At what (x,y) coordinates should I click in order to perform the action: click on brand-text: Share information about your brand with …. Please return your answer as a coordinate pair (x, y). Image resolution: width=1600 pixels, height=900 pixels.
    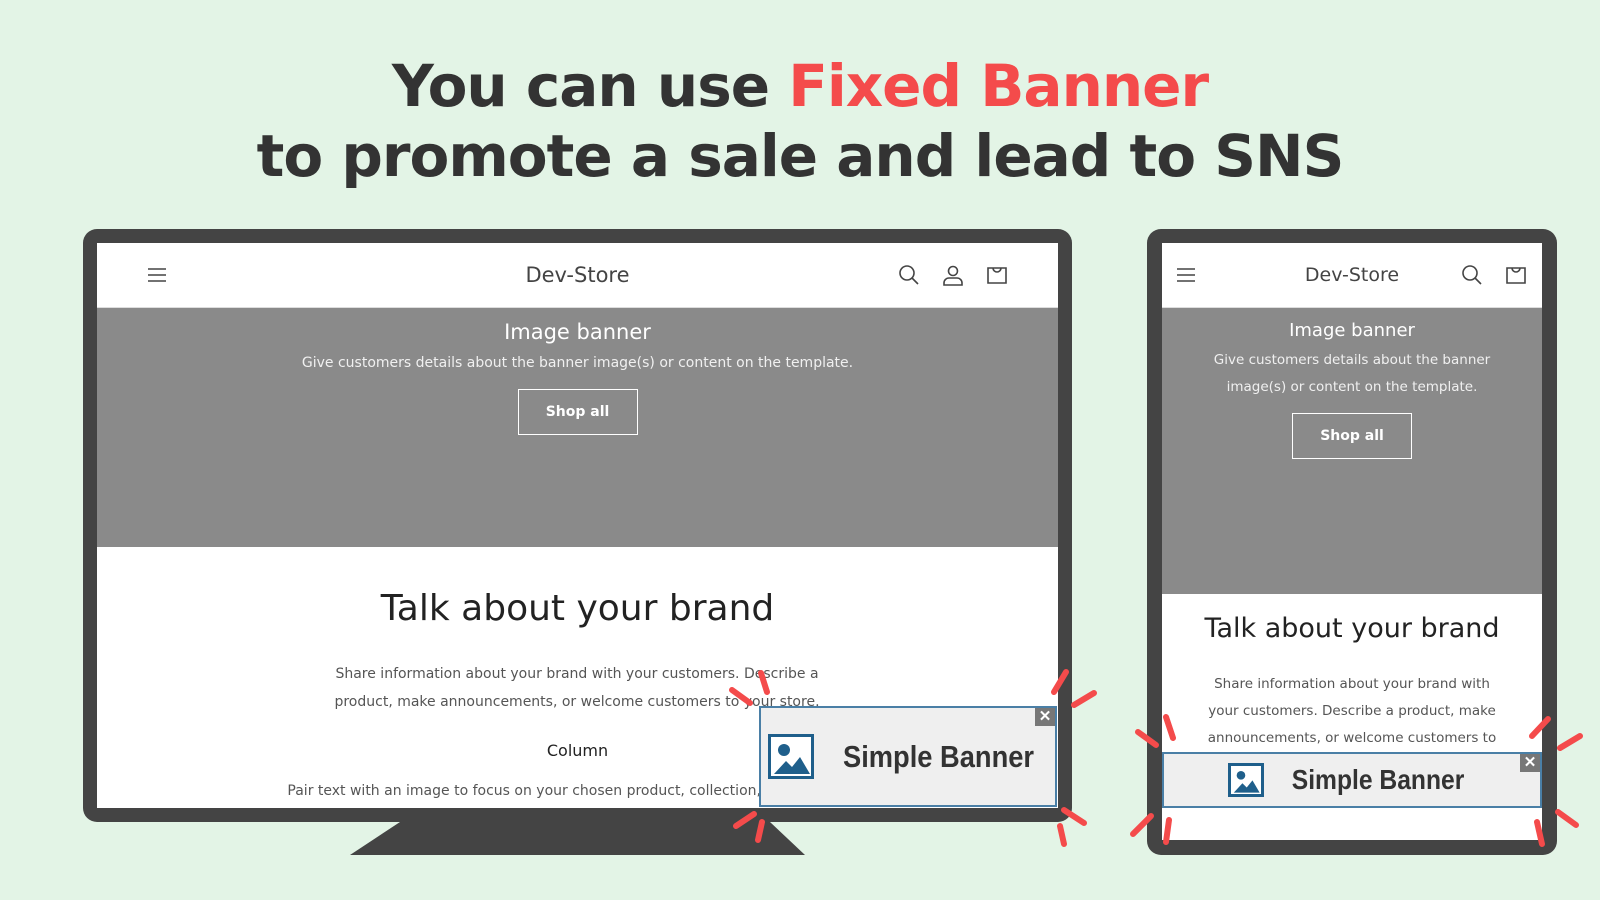
    Looking at the image, I should click on (1352, 711).